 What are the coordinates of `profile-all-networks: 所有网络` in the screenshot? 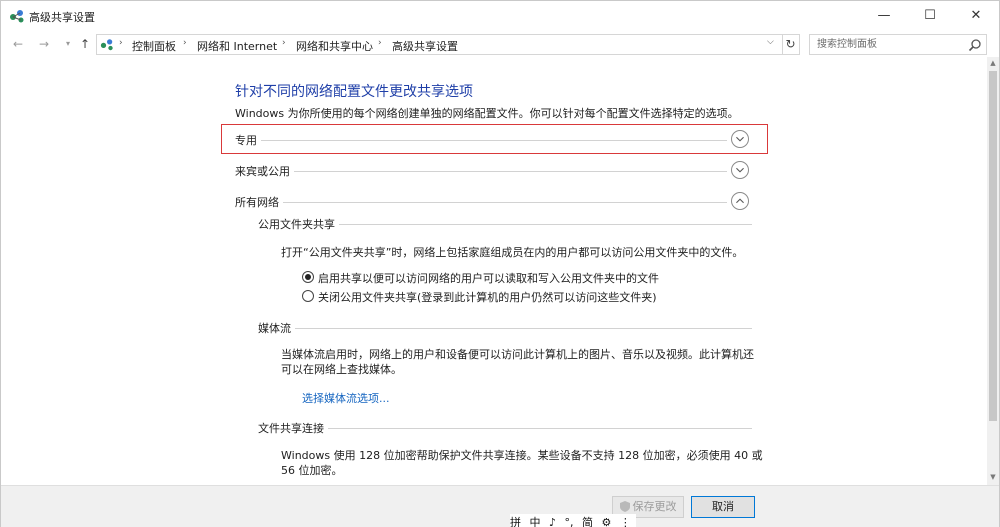 It's located at (493, 201).